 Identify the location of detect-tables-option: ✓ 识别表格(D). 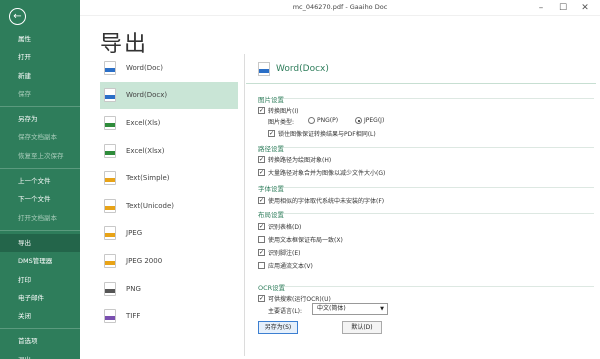
(279, 226).